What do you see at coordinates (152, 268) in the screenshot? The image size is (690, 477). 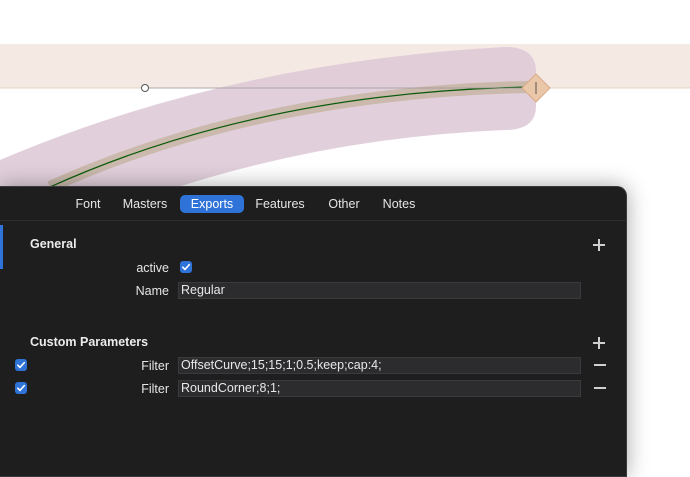 I see `active-label: active` at bounding box center [152, 268].